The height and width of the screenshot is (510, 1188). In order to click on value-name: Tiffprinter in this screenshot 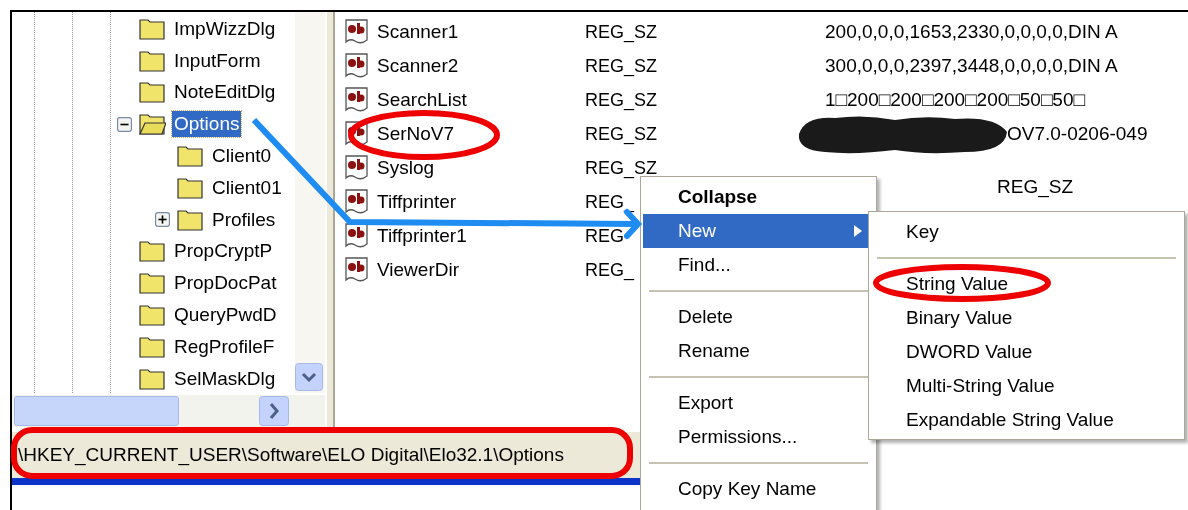, I will do `click(481, 202)`.